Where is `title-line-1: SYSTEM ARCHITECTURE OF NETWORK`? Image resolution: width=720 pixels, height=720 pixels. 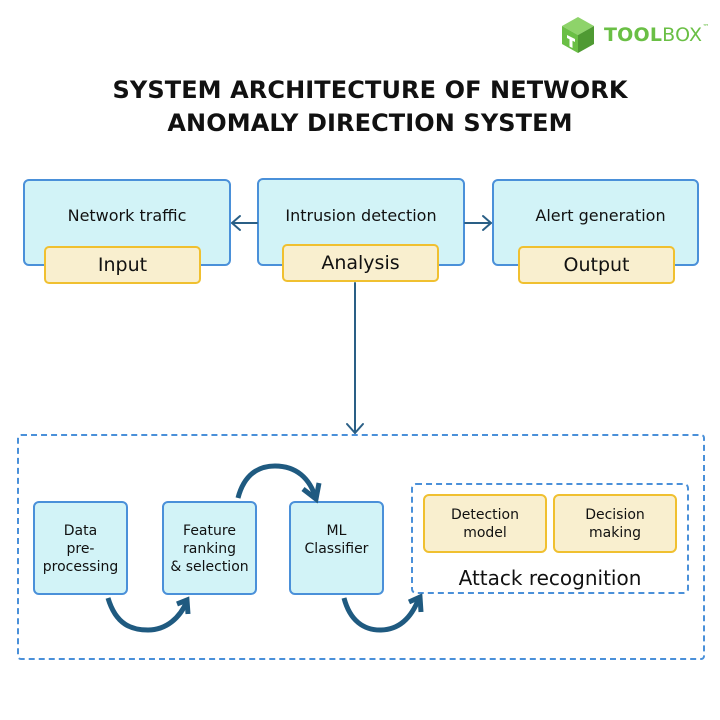
title-line-1: SYSTEM ARCHITECTURE OF NETWORK is located at coordinates (370, 90).